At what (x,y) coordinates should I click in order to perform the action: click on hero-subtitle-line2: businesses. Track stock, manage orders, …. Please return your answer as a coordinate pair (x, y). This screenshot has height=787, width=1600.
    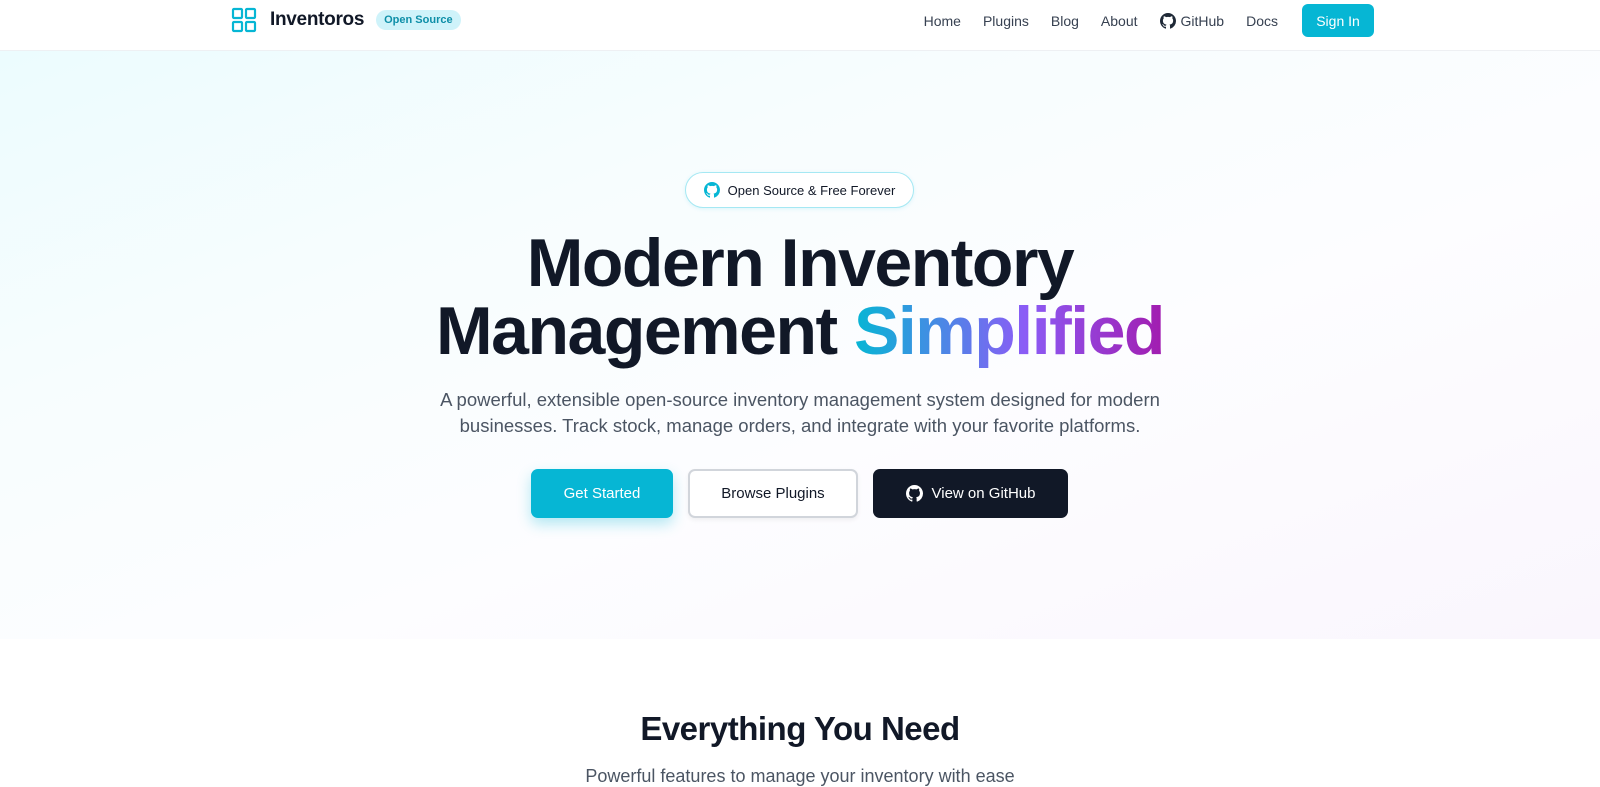
    Looking at the image, I should click on (800, 425).